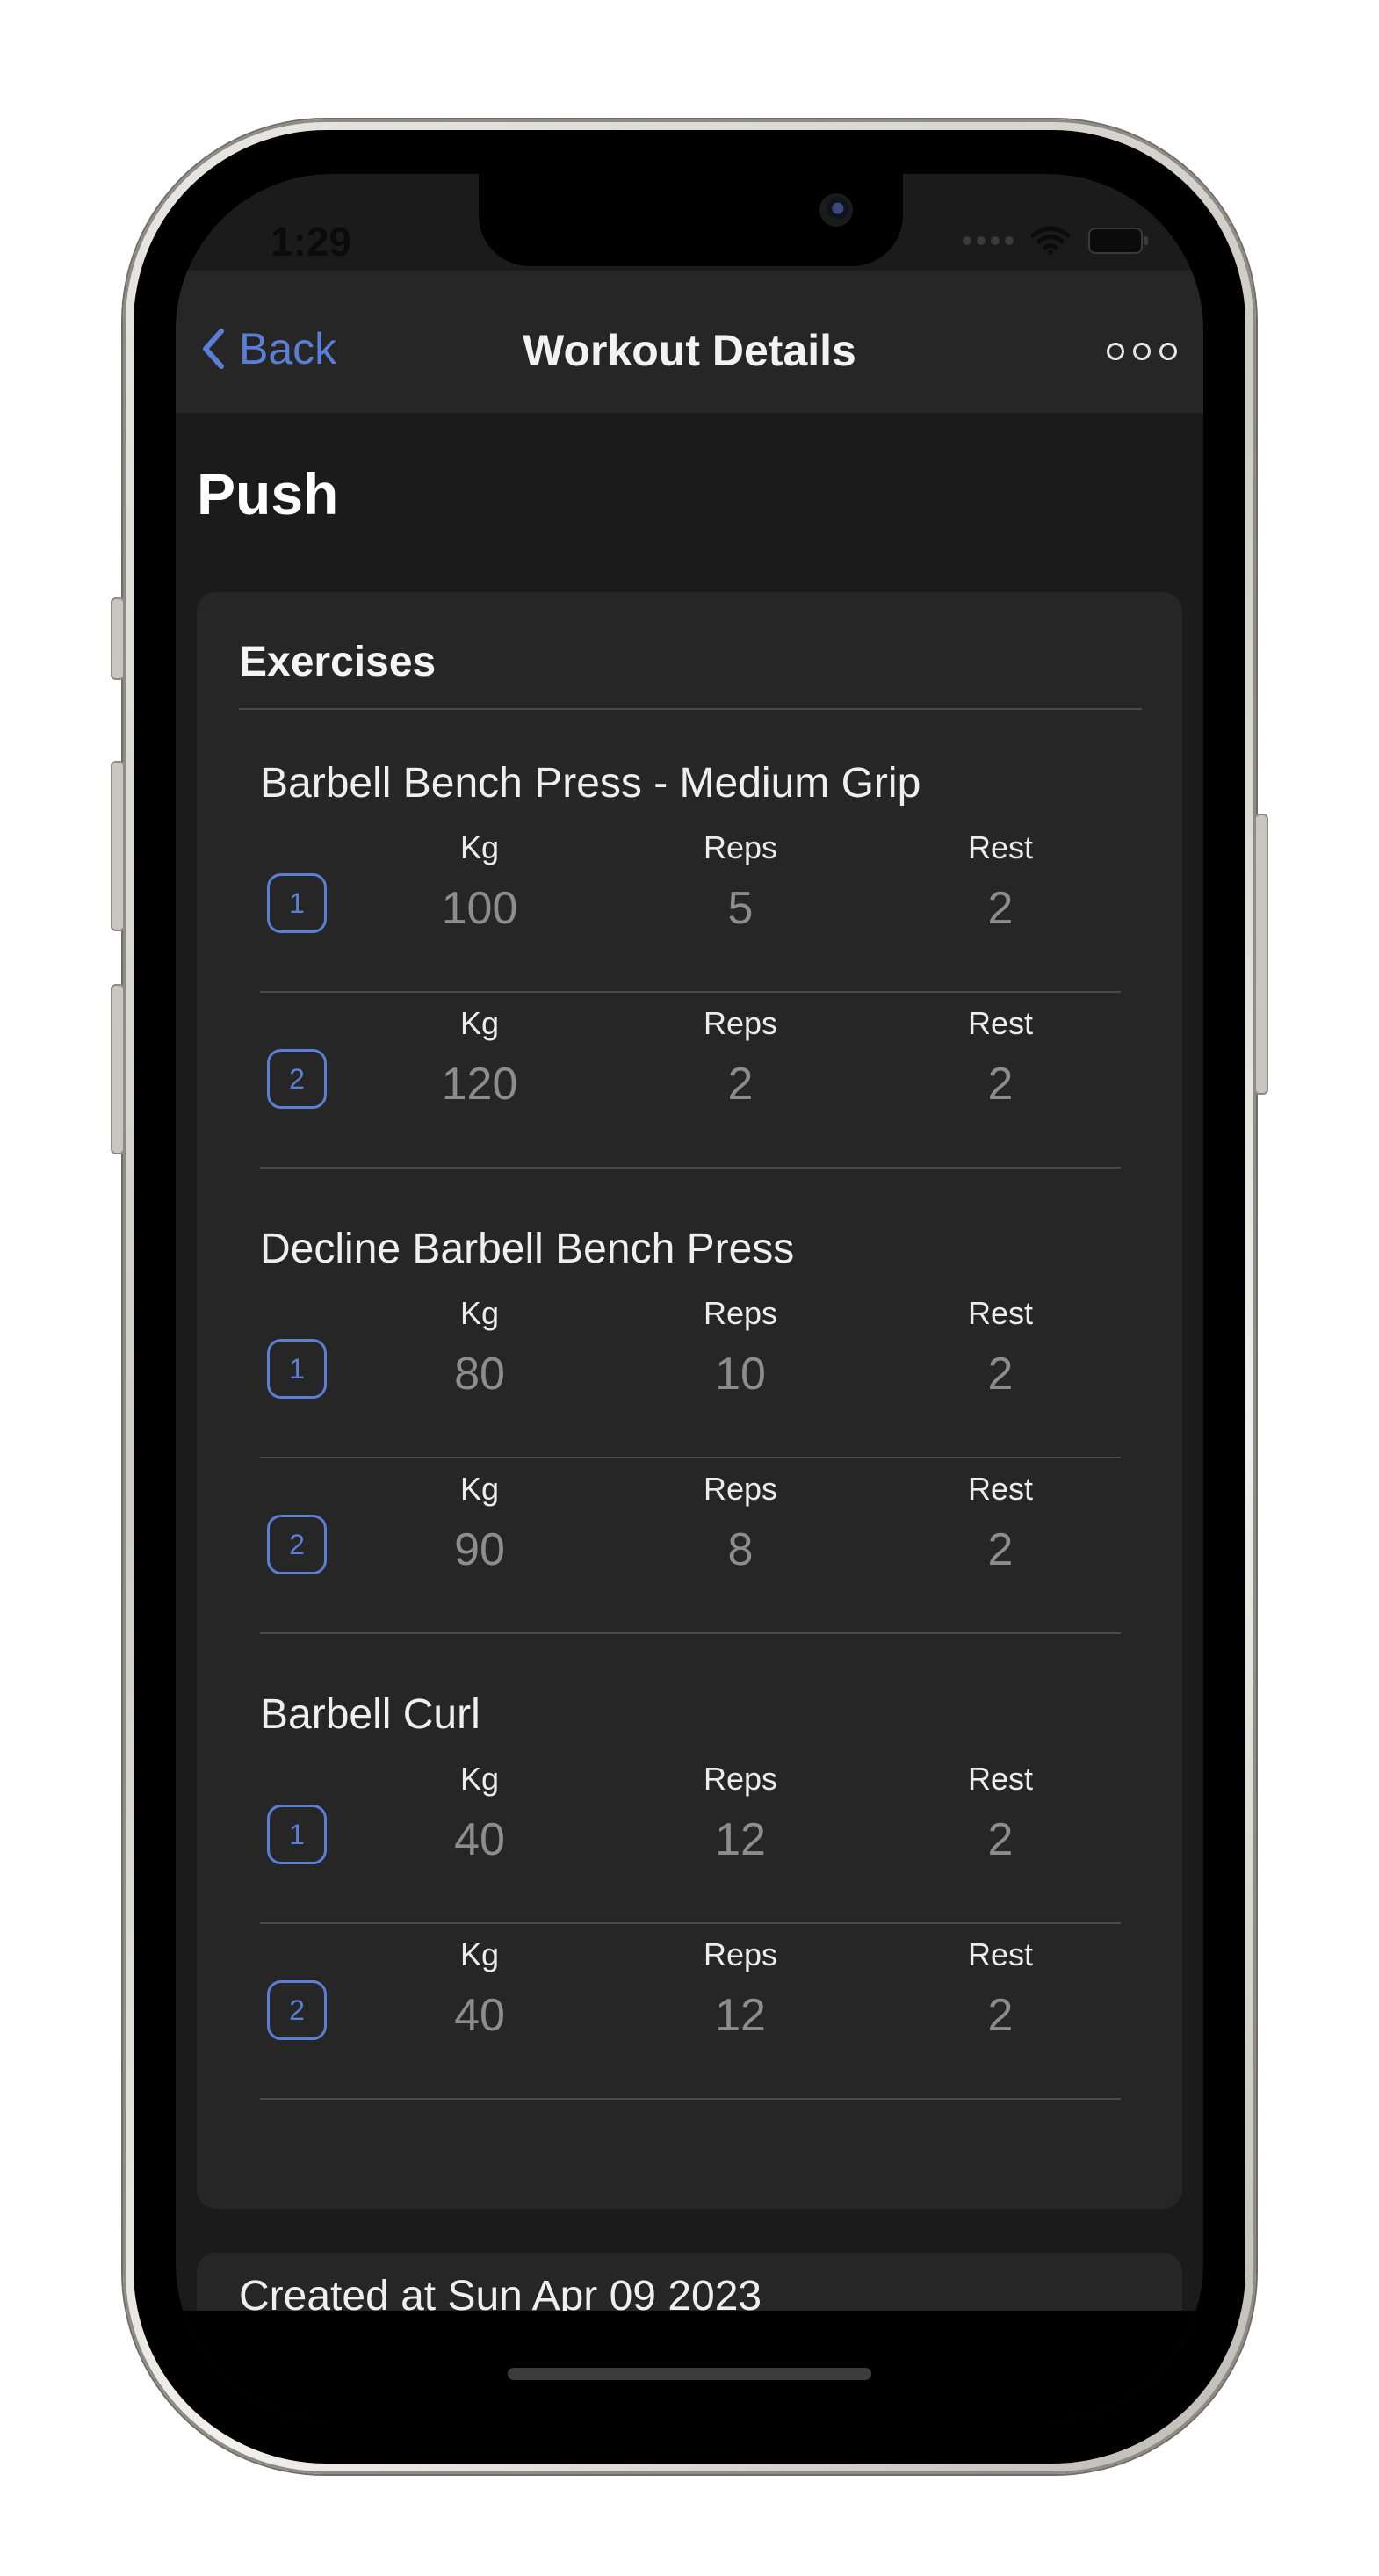 The width and height of the screenshot is (1379, 2576). Describe the element at coordinates (590, 783) in the screenshot. I see `exercise-name: Barbell Bench Press - Medium Grip` at that location.